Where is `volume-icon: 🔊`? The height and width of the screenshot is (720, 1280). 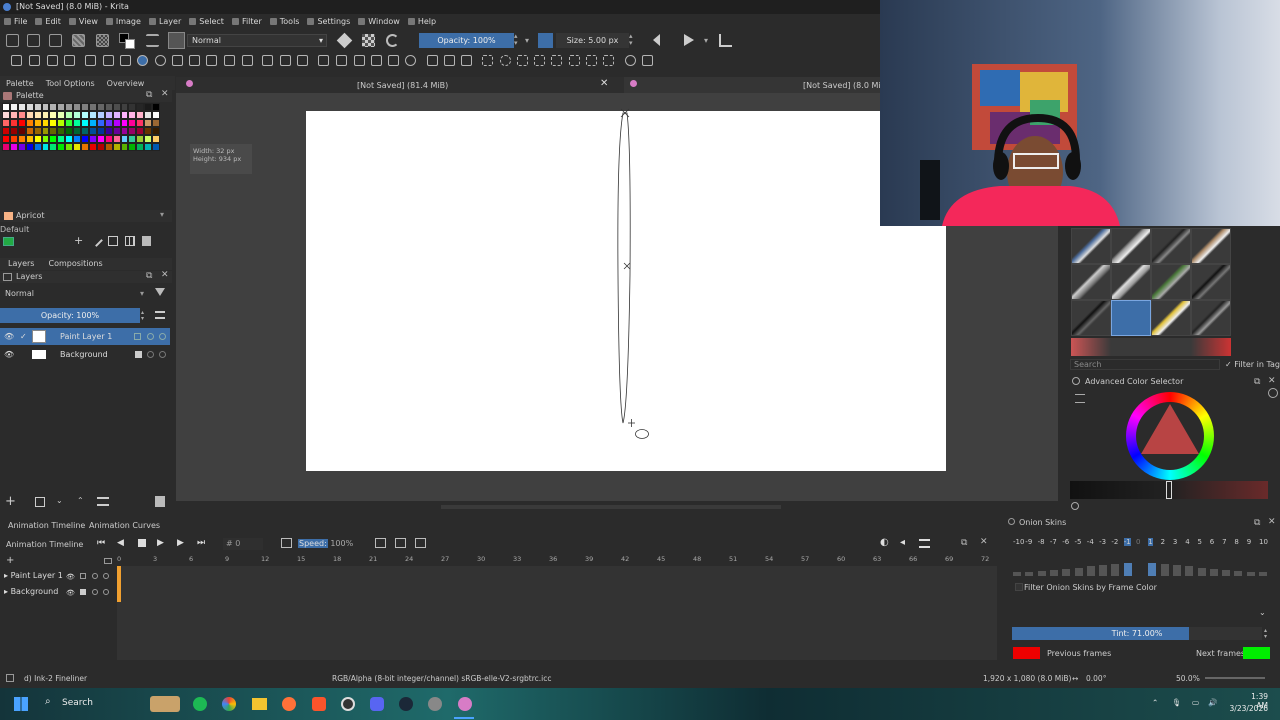 volume-icon: 🔊 is located at coordinates (1212, 702).